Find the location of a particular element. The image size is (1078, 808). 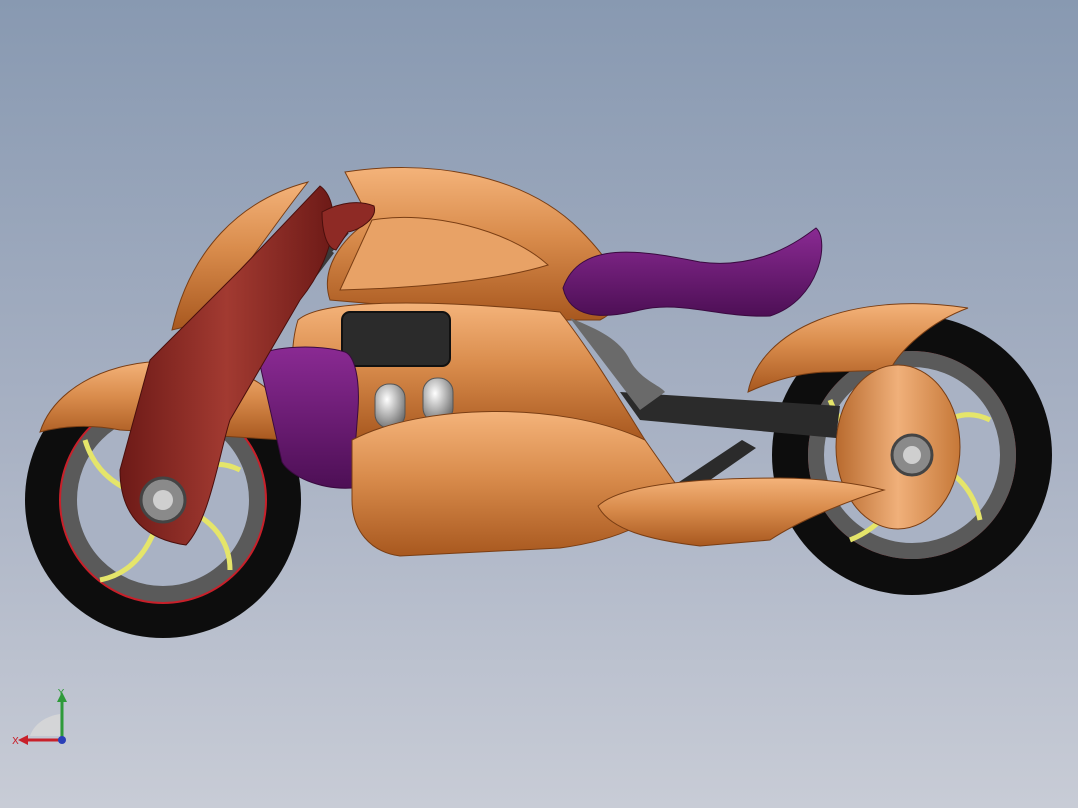

seat is located at coordinates (692, 272).